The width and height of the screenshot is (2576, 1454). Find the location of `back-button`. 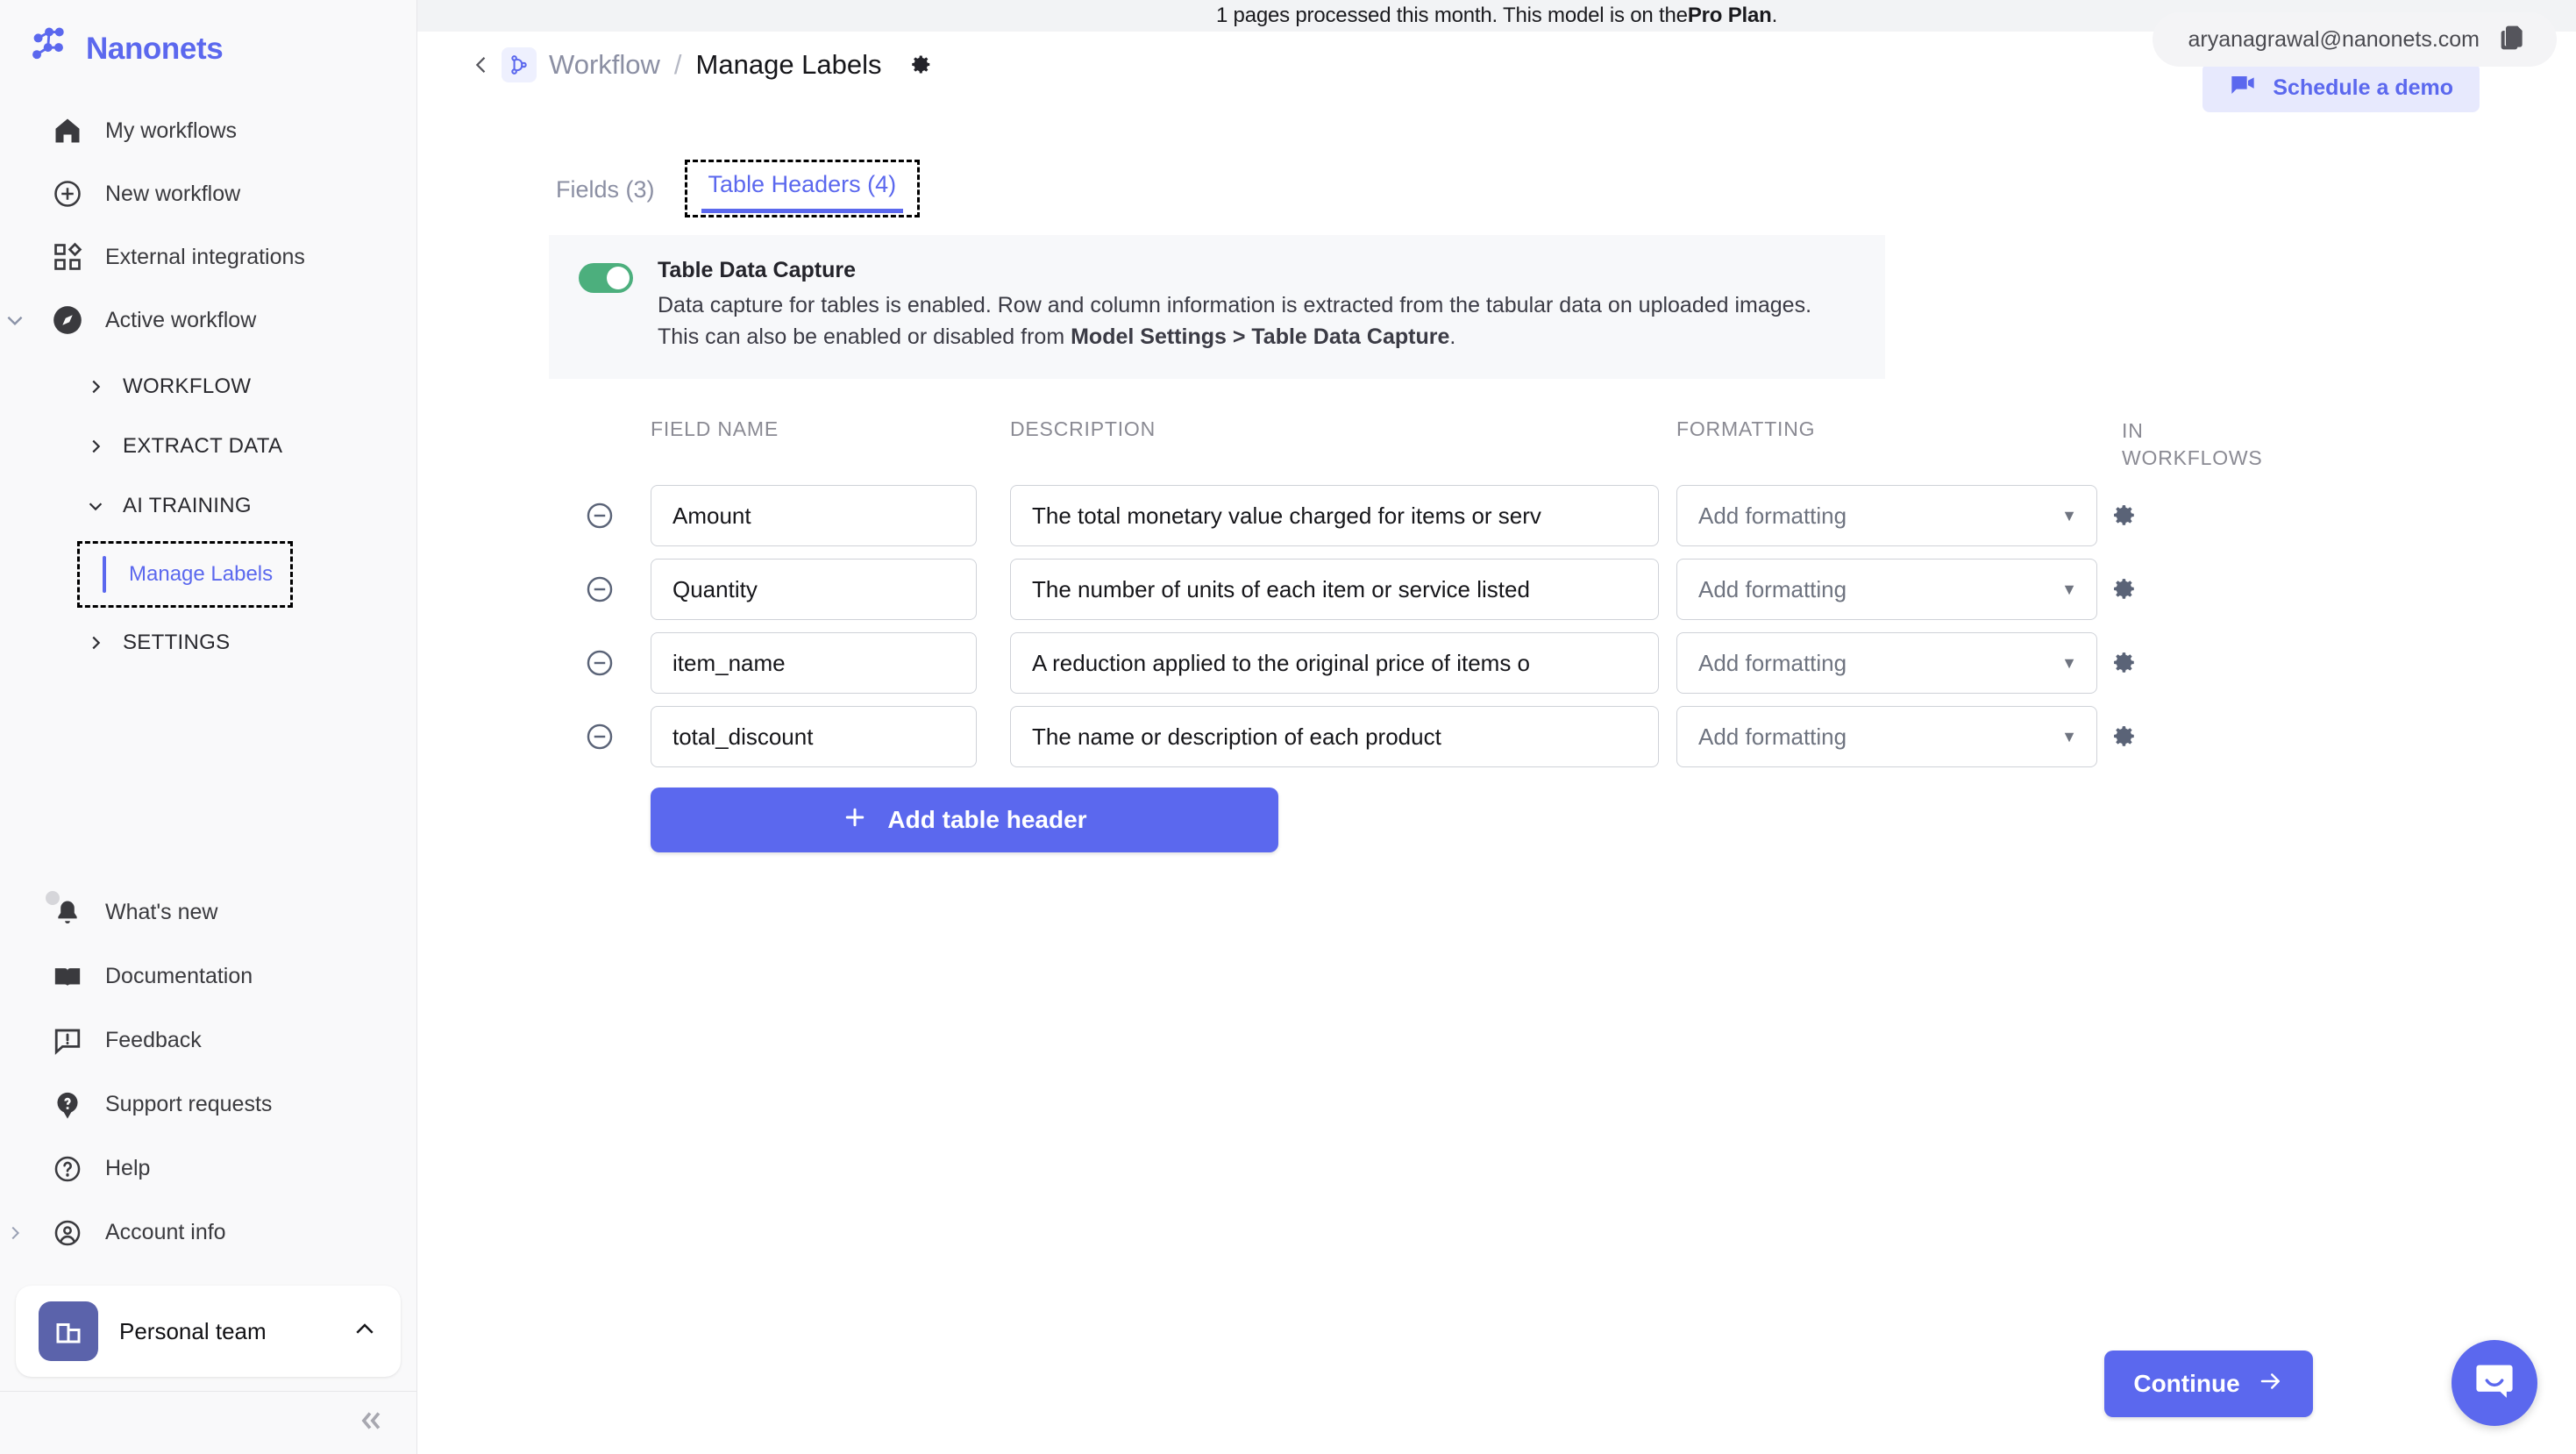

back-button is located at coordinates (481, 65).